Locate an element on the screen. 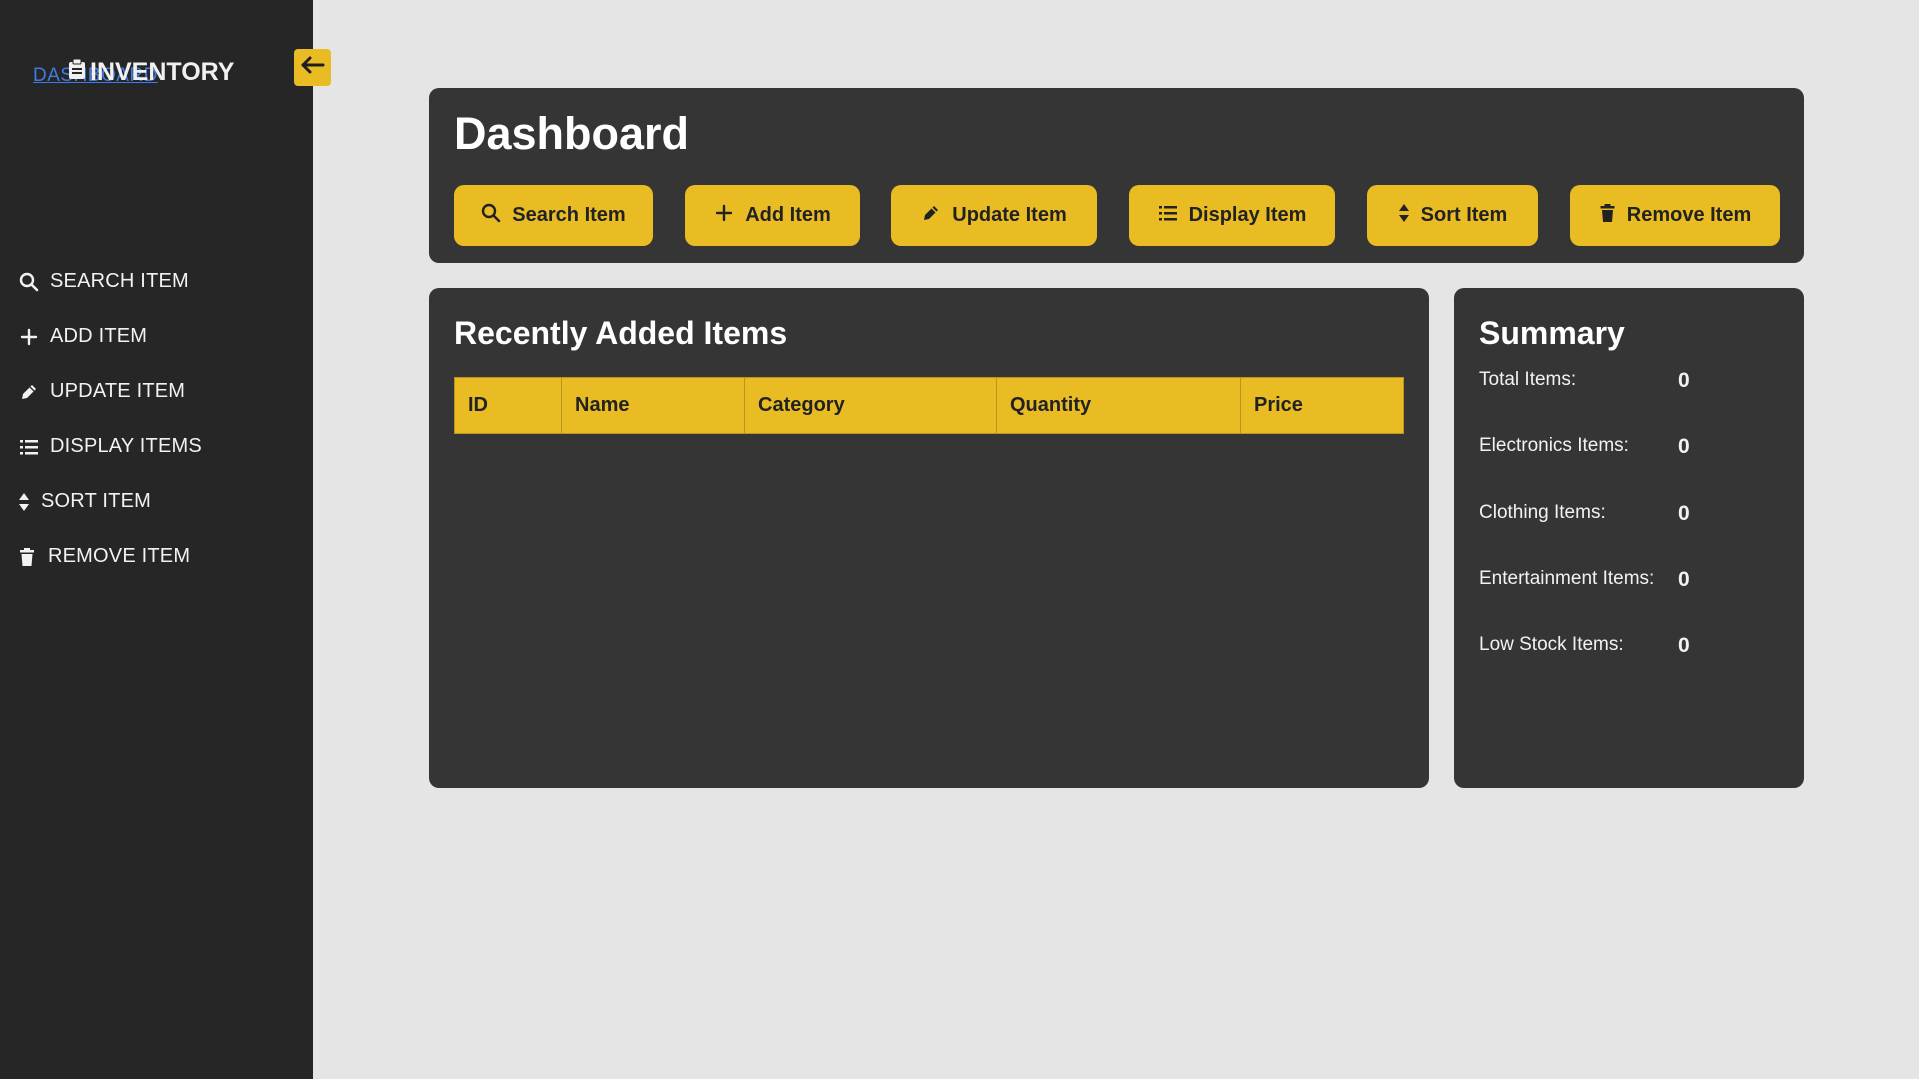 This screenshot has height=1079, width=1919. button-label: Search Item is located at coordinates (569, 215).